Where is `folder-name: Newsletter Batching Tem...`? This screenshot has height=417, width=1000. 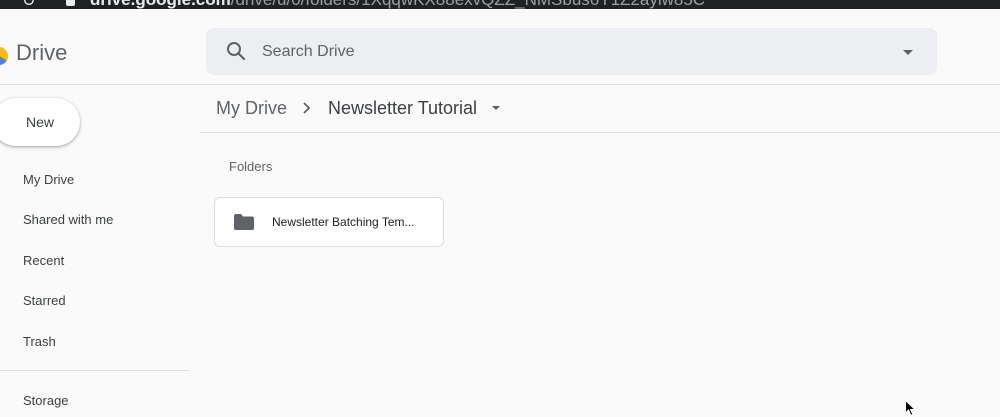
folder-name: Newsletter Batching Tem... is located at coordinates (343, 222).